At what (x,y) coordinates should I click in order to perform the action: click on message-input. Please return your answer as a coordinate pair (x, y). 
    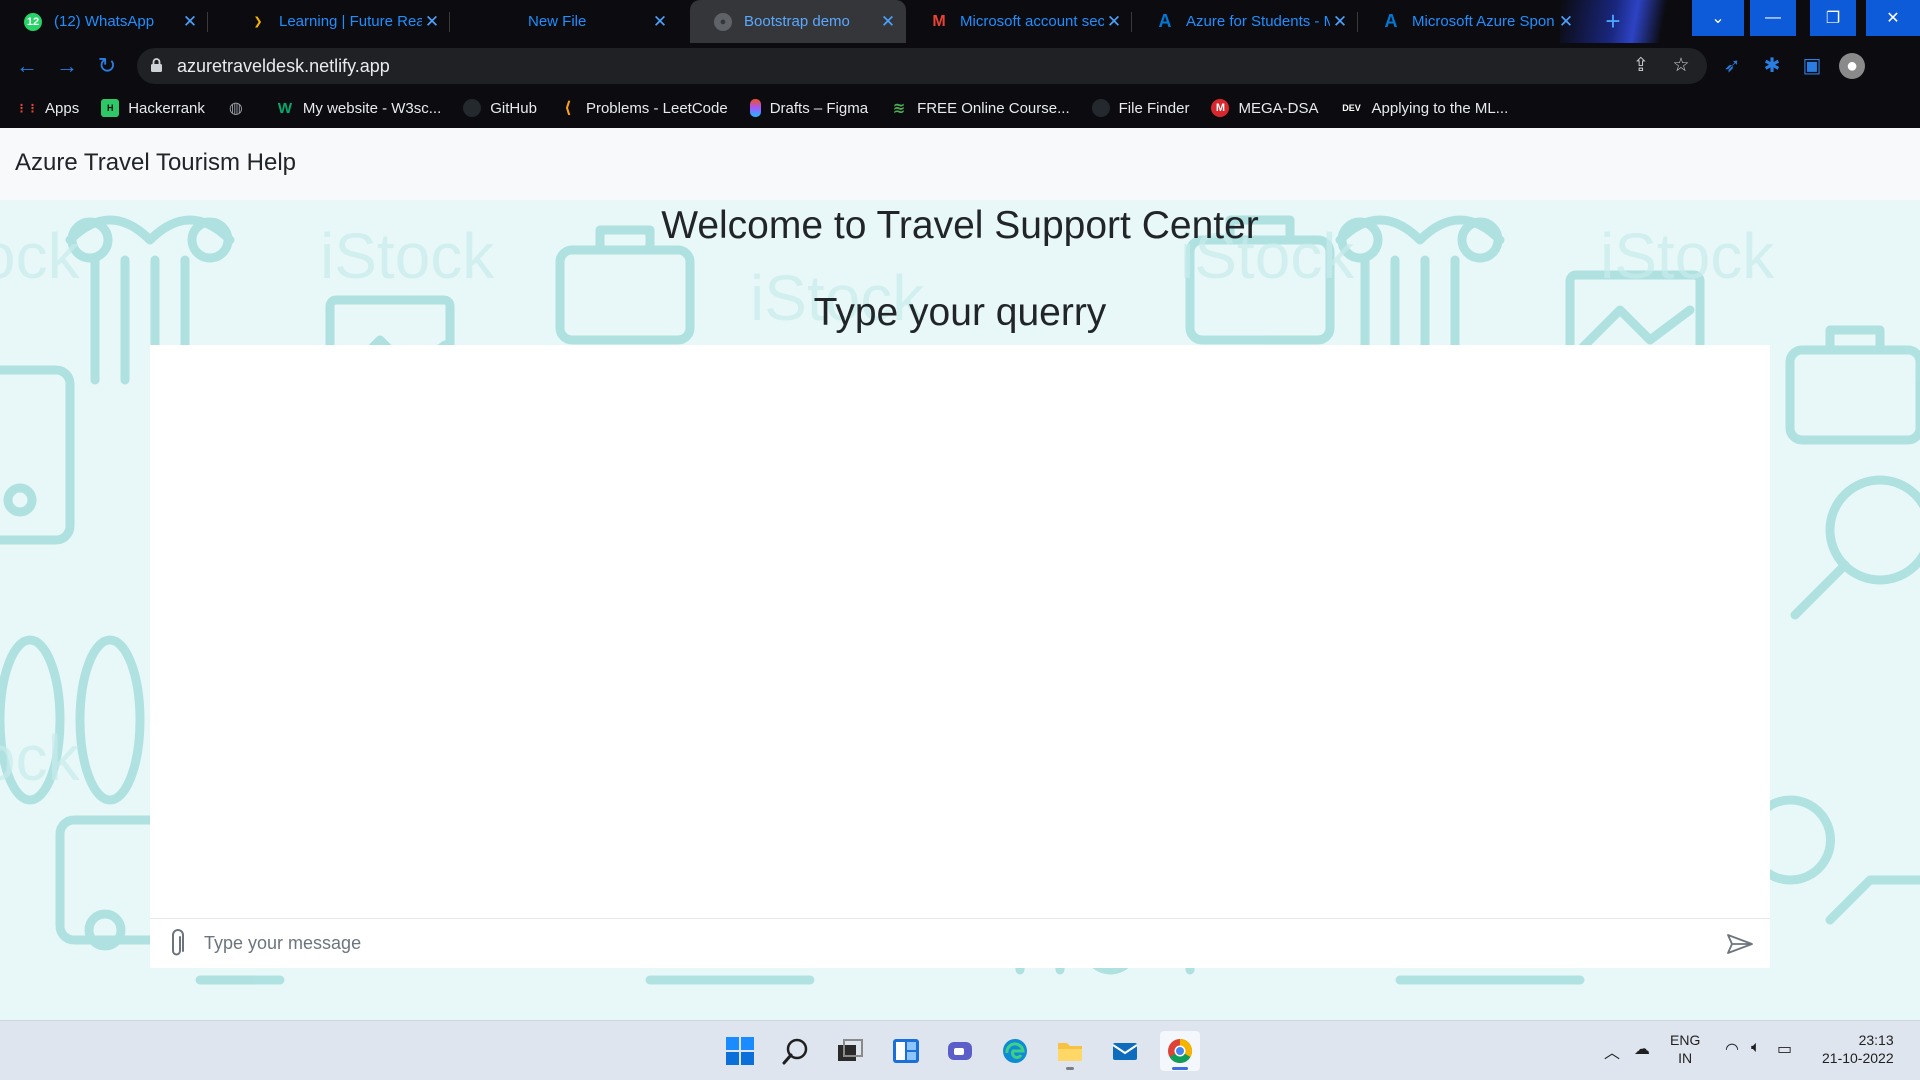
    Looking at the image, I should click on (957, 943).